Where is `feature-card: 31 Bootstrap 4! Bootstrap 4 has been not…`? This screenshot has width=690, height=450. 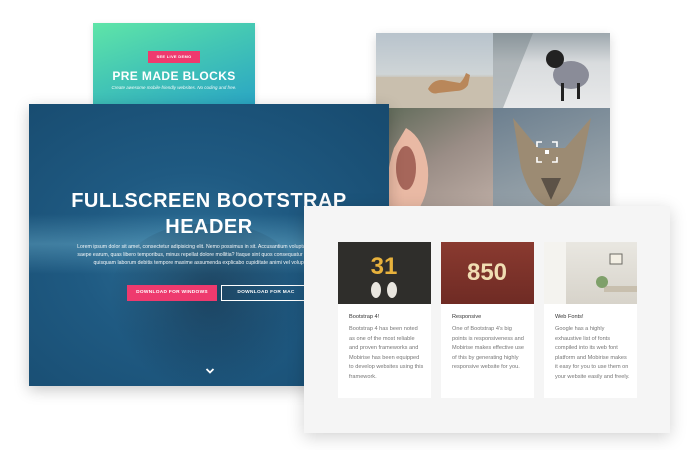 feature-card: 31 Bootstrap 4! Bootstrap 4 has been not… is located at coordinates (384, 320).